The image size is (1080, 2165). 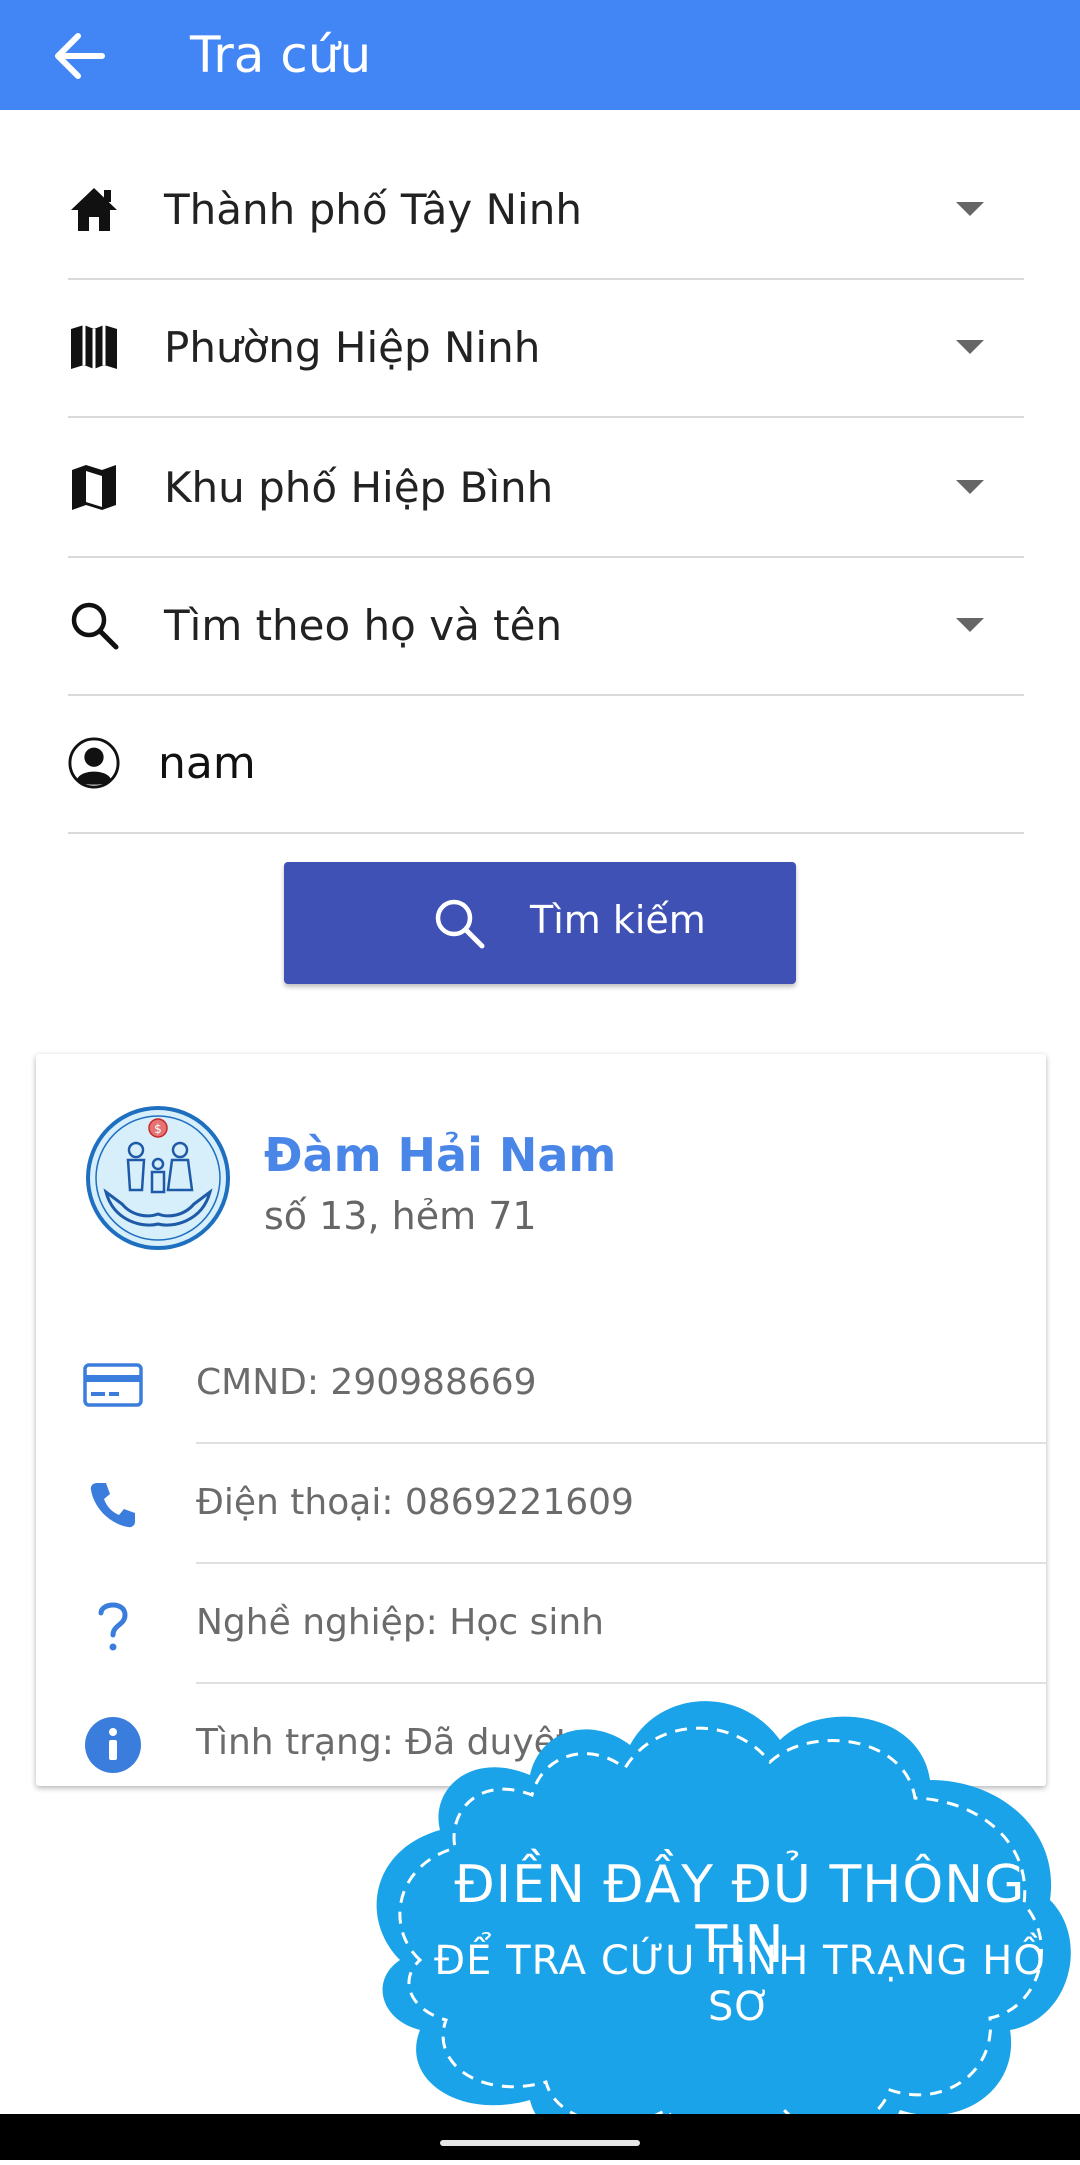 What do you see at coordinates (366, 1382) in the screenshot?
I see `id-card-text: CMND: 290988669` at bounding box center [366, 1382].